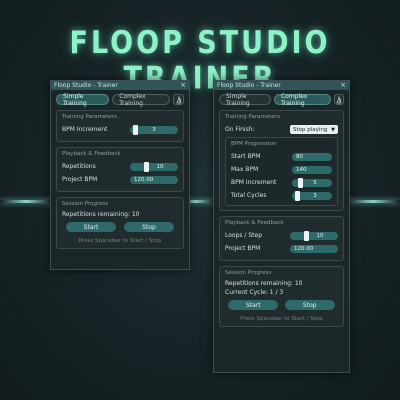 This screenshot has height=400, width=400. Describe the element at coordinates (249, 195) in the screenshot. I see `total-cycles-label: Total Cycles` at that location.